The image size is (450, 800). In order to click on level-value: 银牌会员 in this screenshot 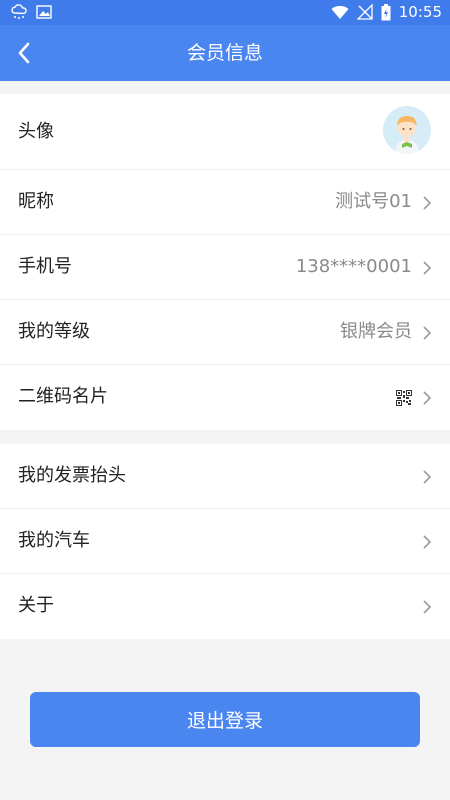, I will do `click(376, 331)`.